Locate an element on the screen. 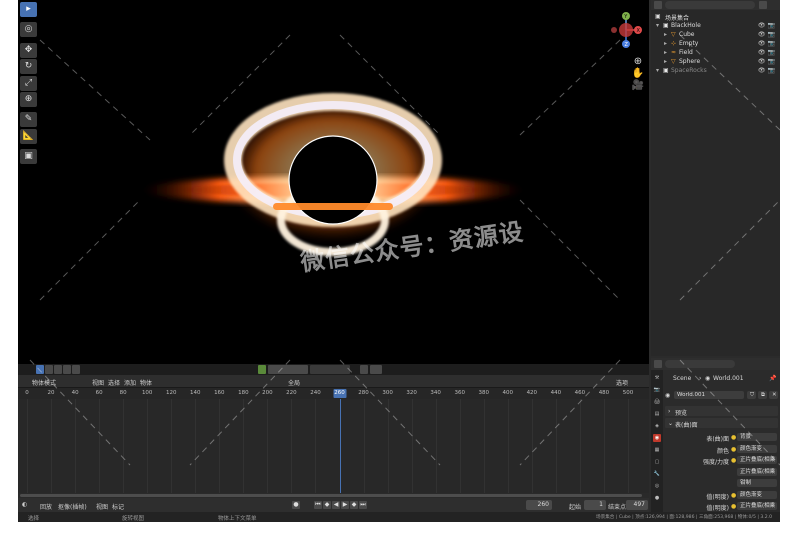  output-tab-icon: 🖨 is located at coordinates (657, 402).